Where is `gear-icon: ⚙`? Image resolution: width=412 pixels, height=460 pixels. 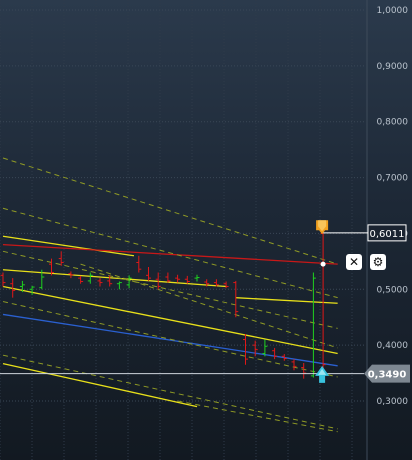 gear-icon: ⚙ is located at coordinates (378, 262).